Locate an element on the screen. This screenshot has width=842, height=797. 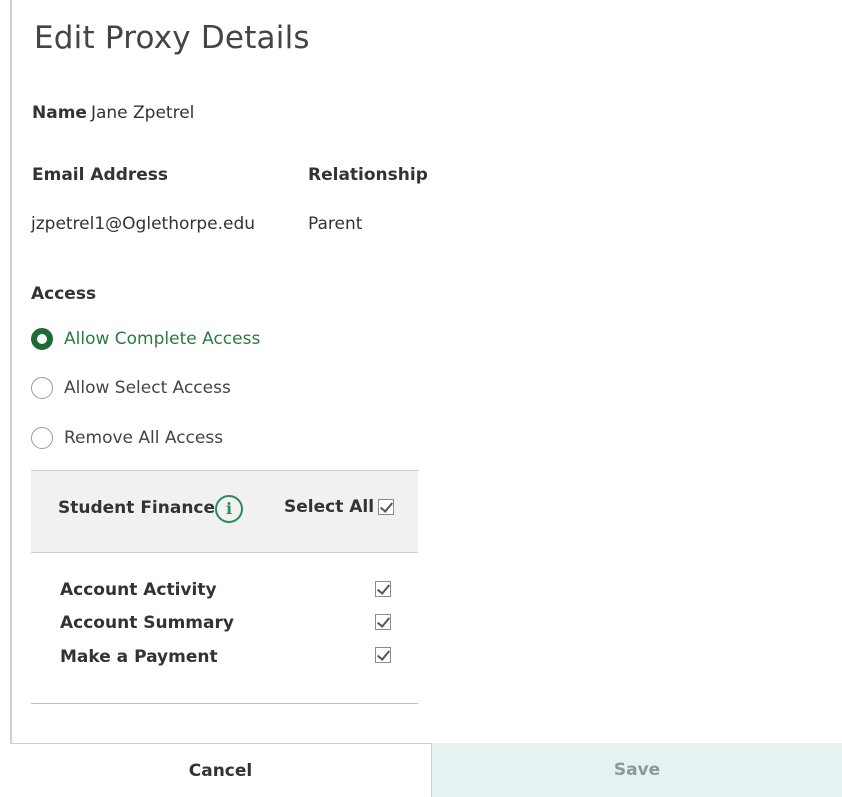
name-value: Jane Zpetrel is located at coordinates (142, 113).